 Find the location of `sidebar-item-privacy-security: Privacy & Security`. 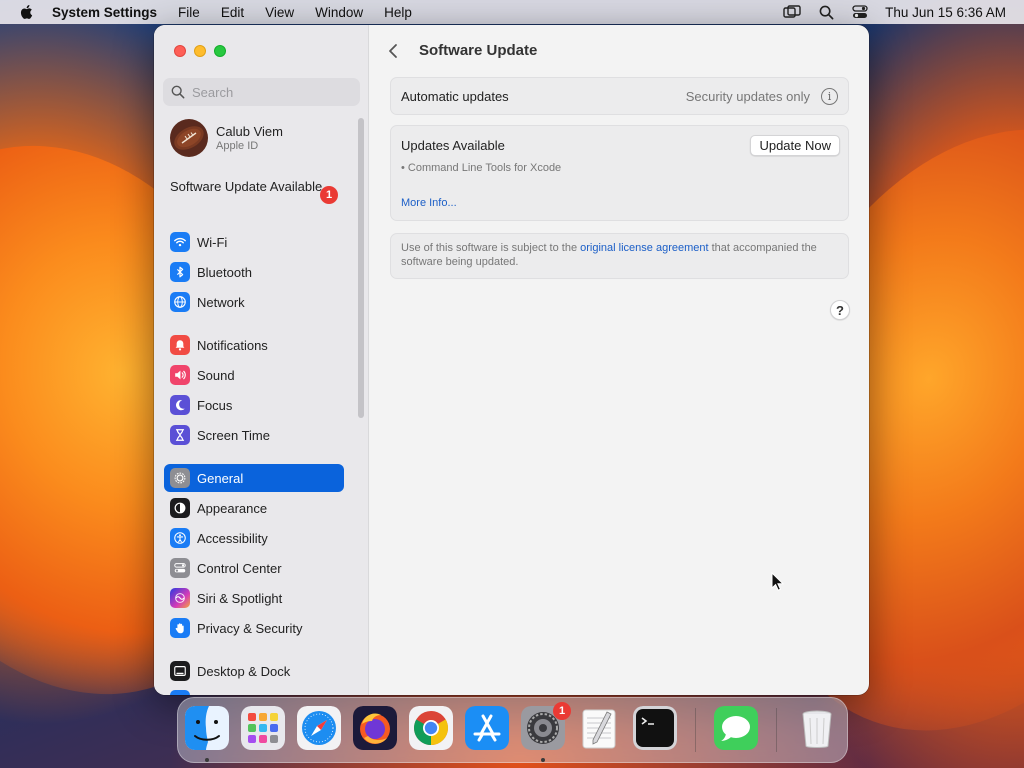

sidebar-item-privacy-security: Privacy & Security is located at coordinates (254, 628).